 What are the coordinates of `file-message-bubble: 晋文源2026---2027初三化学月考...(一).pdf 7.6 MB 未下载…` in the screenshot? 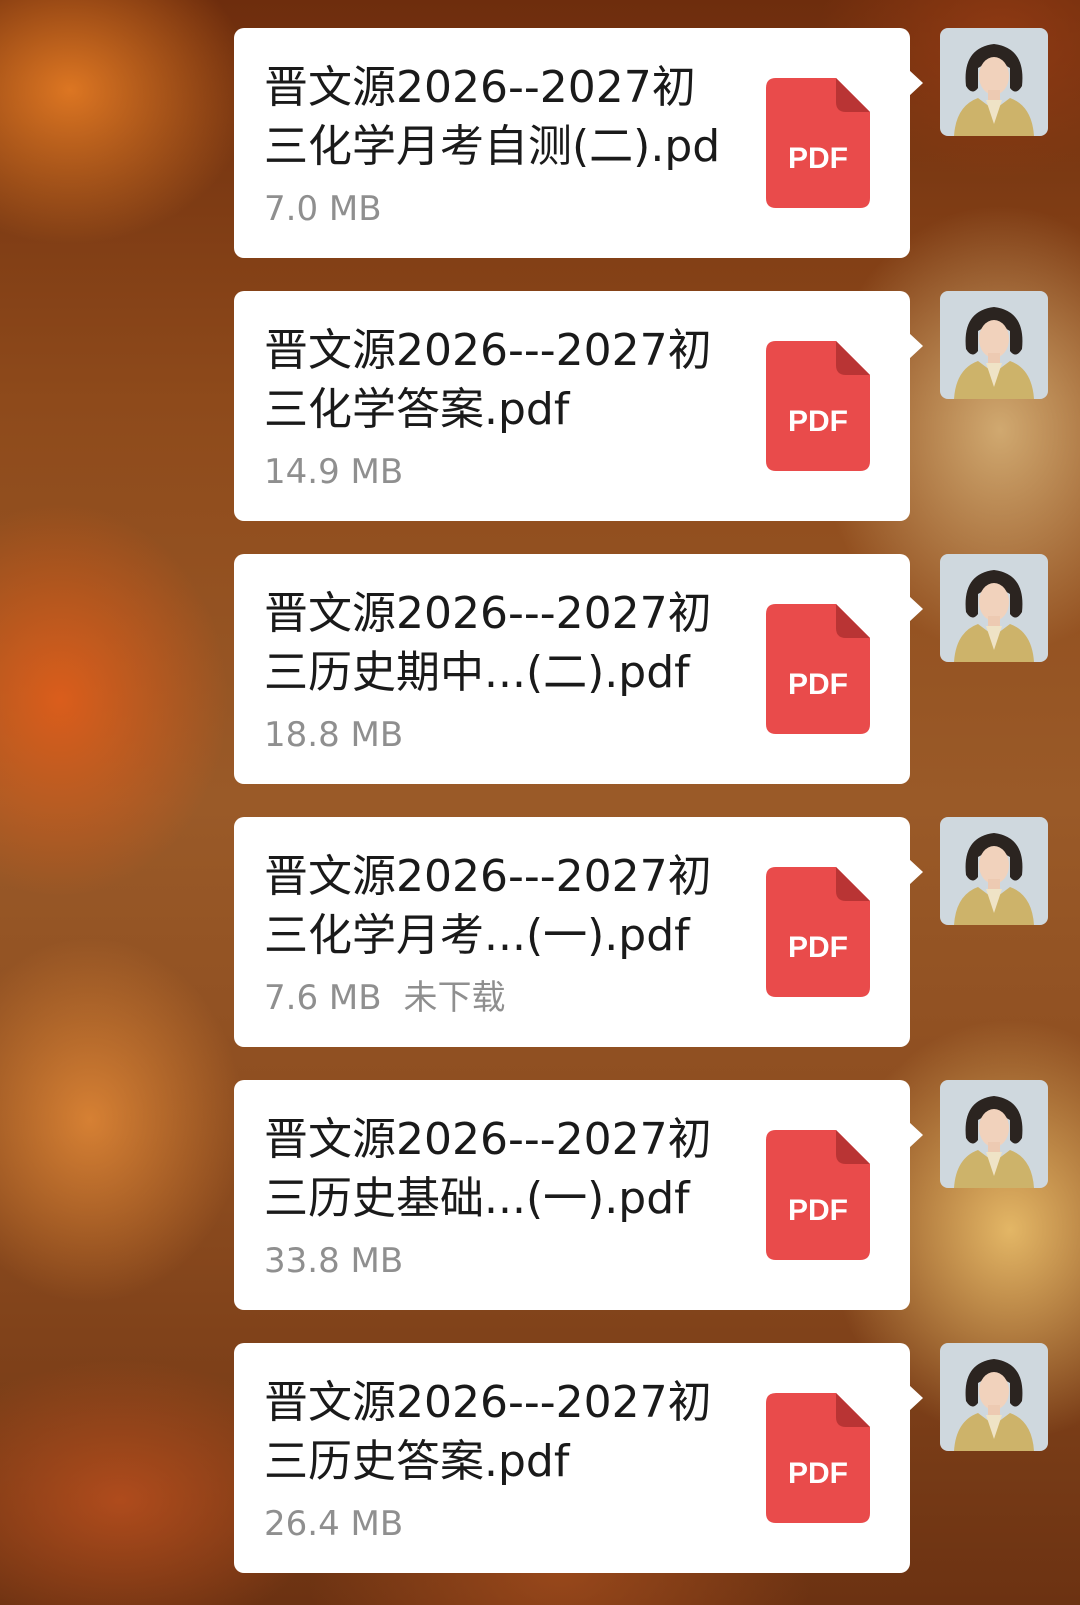 It's located at (578, 932).